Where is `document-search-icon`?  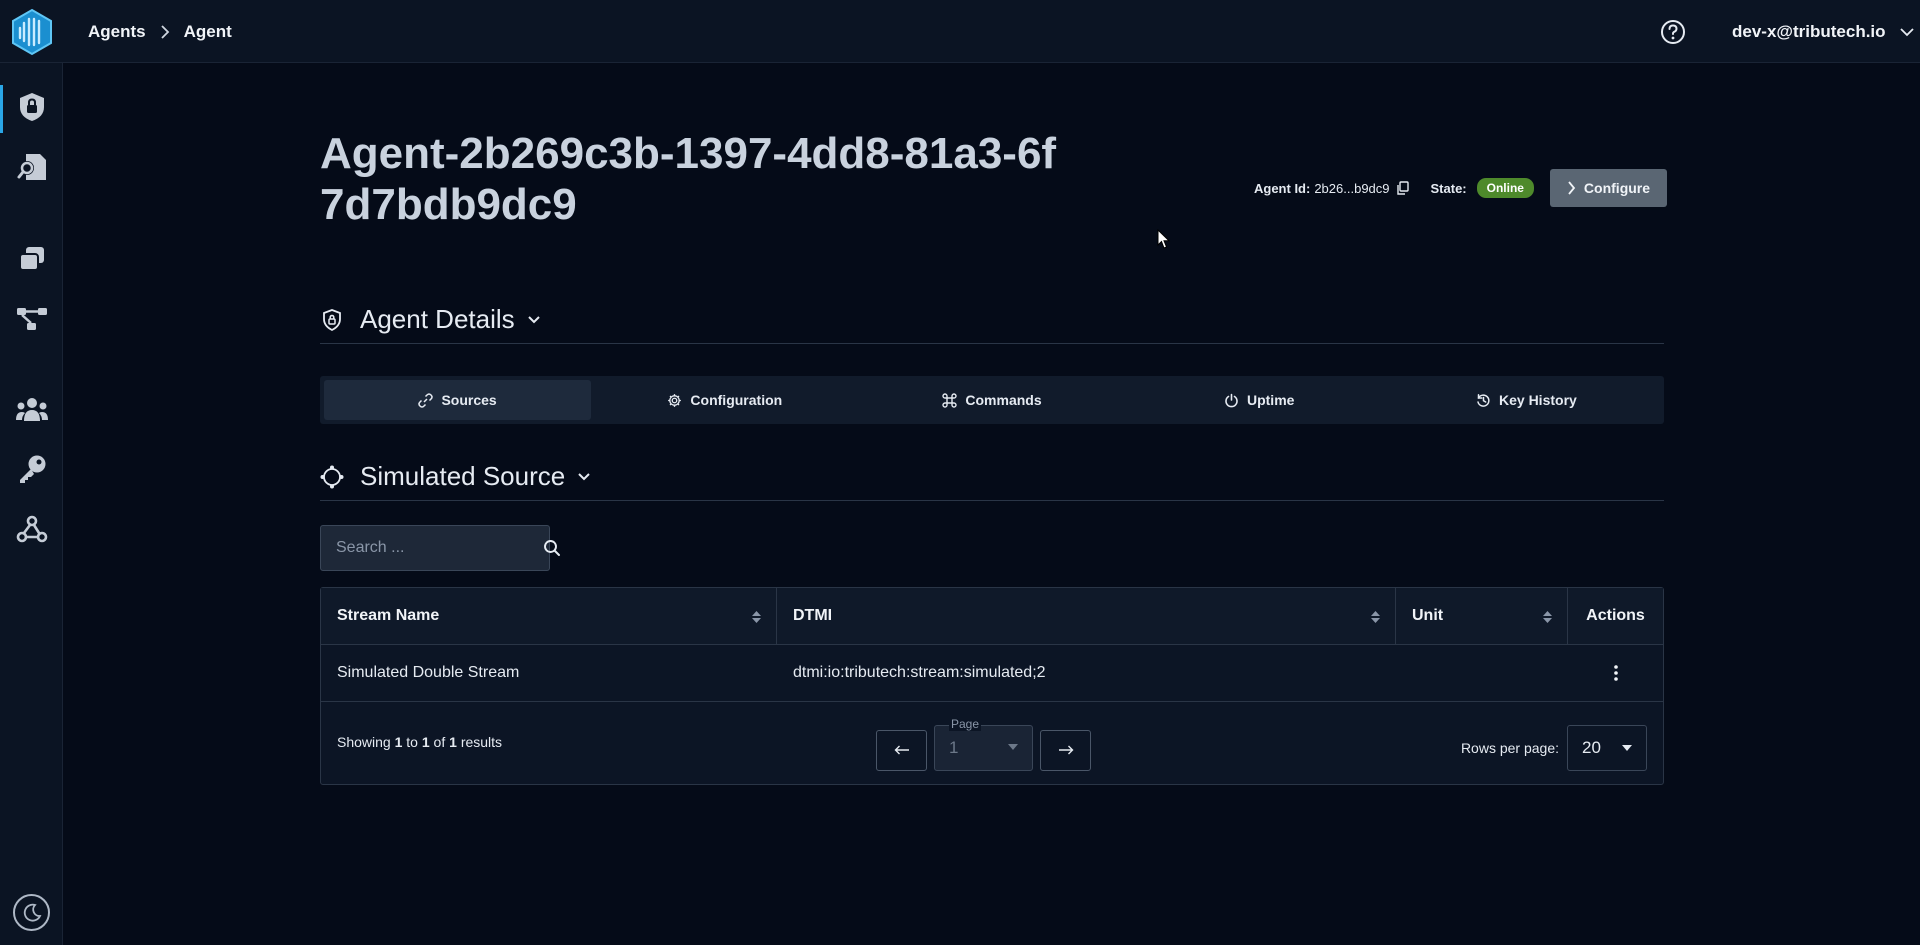
document-search-icon is located at coordinates (32, 167).